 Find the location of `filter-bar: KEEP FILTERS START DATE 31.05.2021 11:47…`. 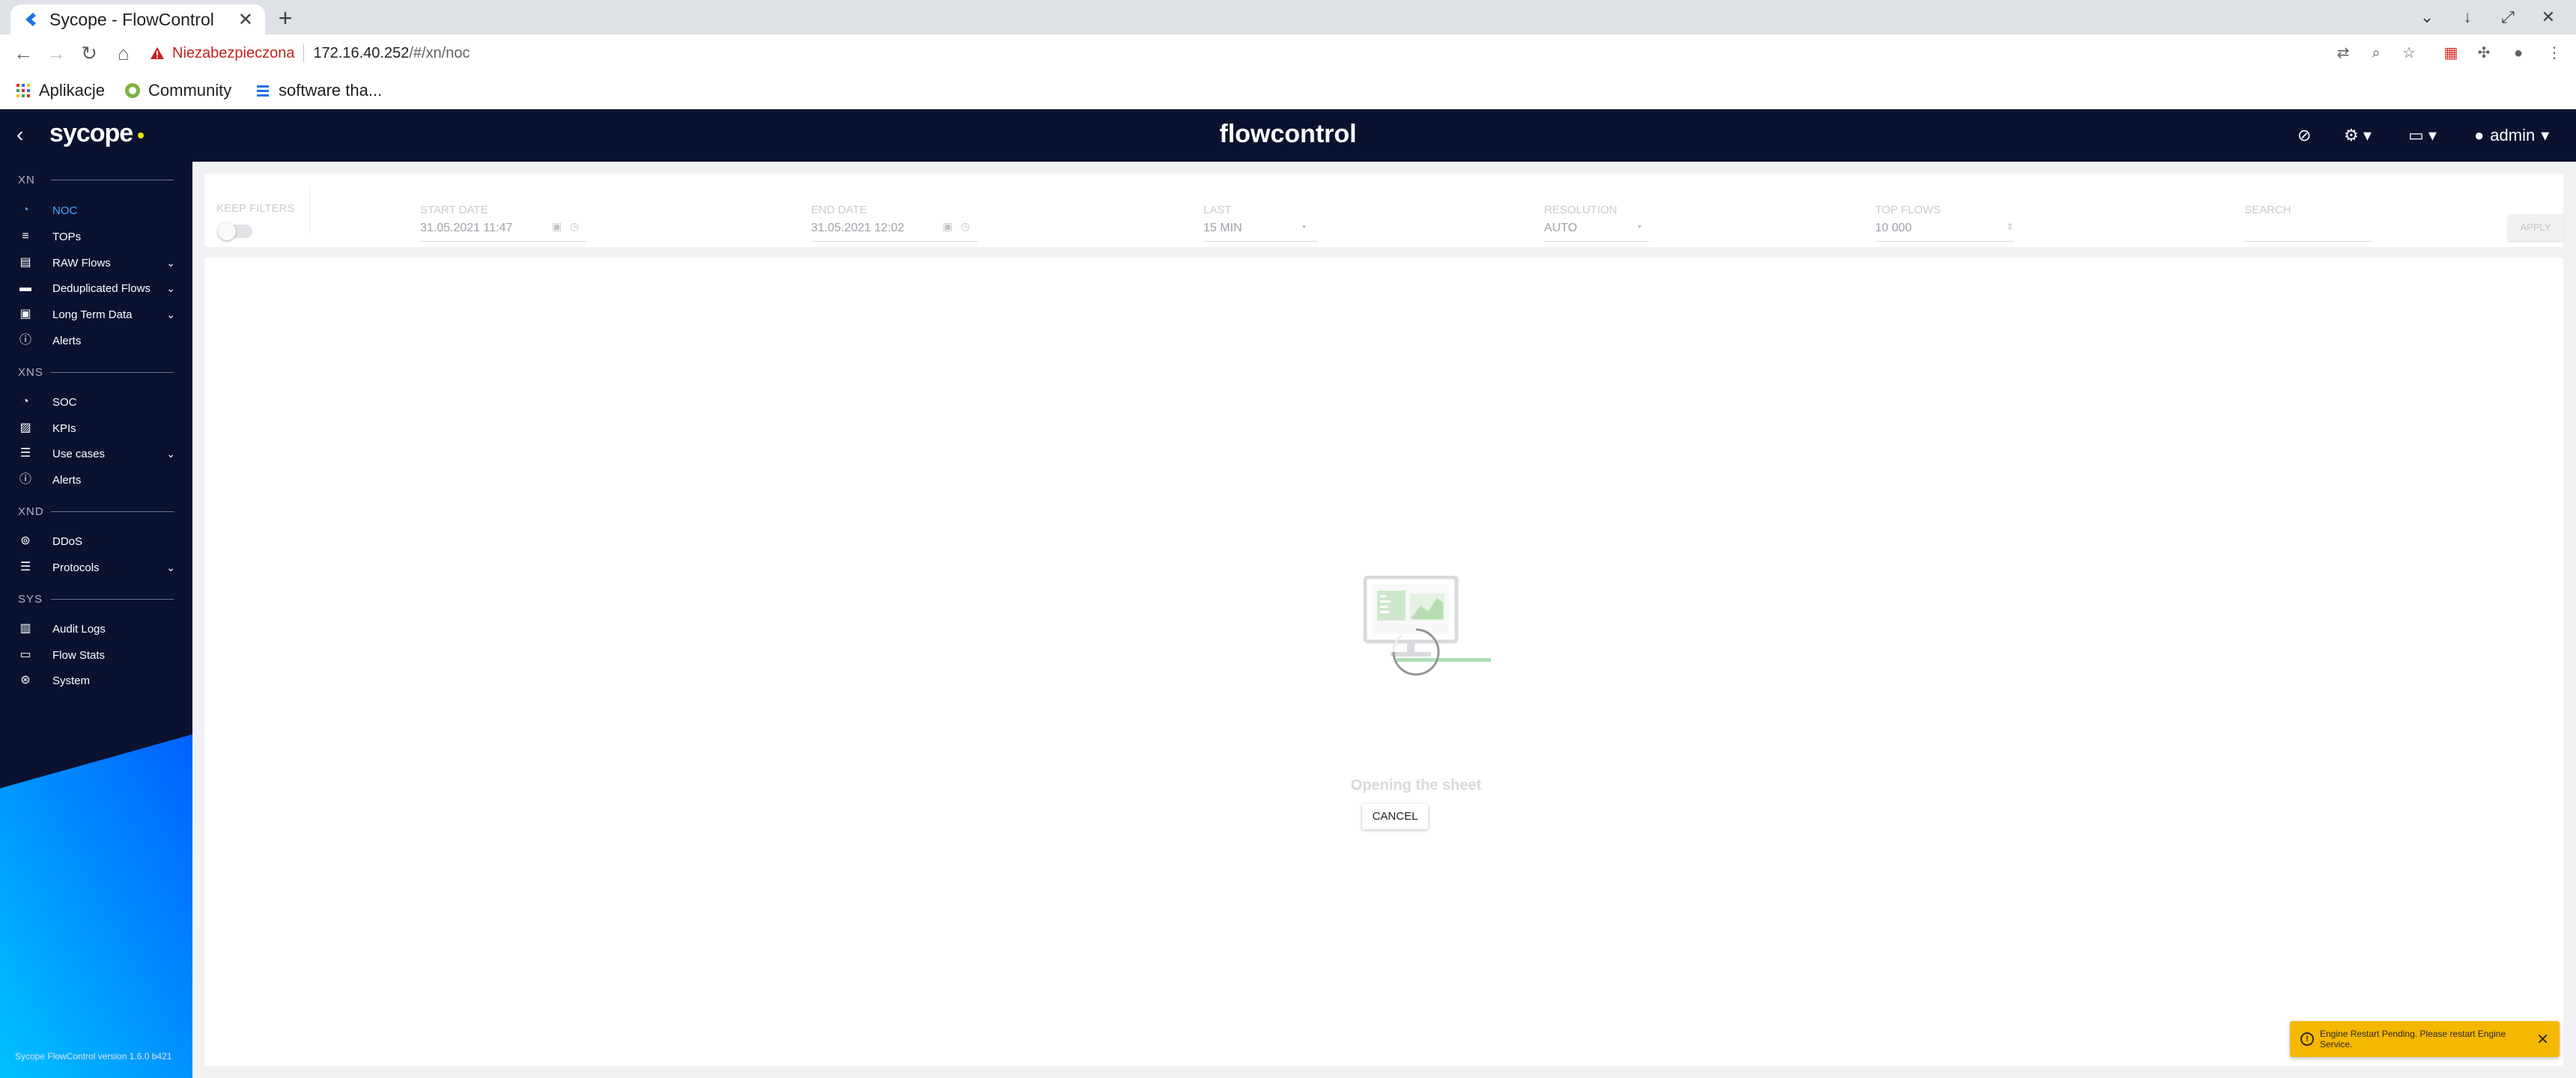

filter-bar: KEEP FILTERS START DATE 31.05.2021 11:47… is located at coordinates (1383, 210).